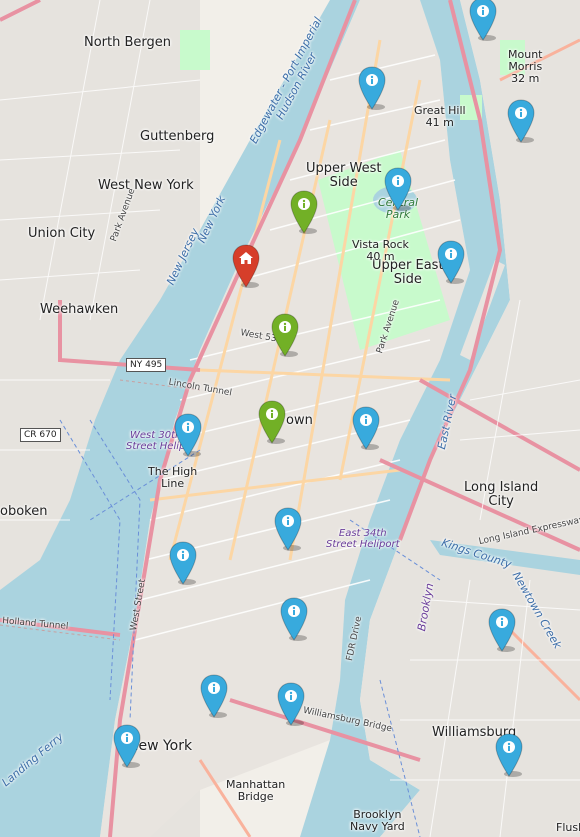 The image size is (580, 837). Describe the element at coordinates (24, 511) in the screenshot. I see `label-hoboken: oboken` at that location.